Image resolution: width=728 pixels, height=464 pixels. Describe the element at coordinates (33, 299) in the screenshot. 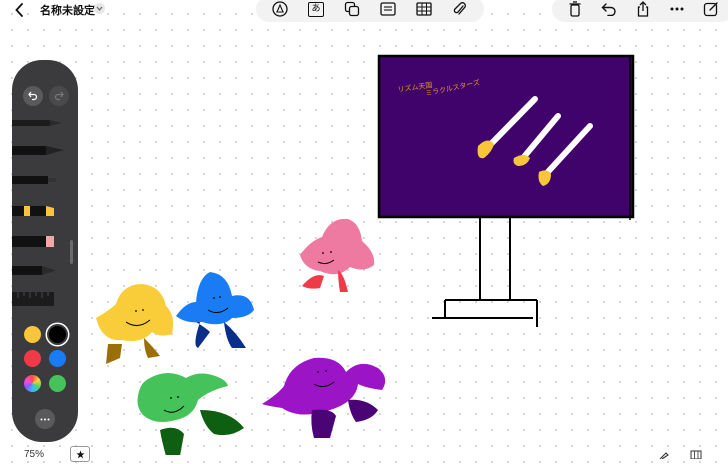

I see `ruler-tool` at that location.